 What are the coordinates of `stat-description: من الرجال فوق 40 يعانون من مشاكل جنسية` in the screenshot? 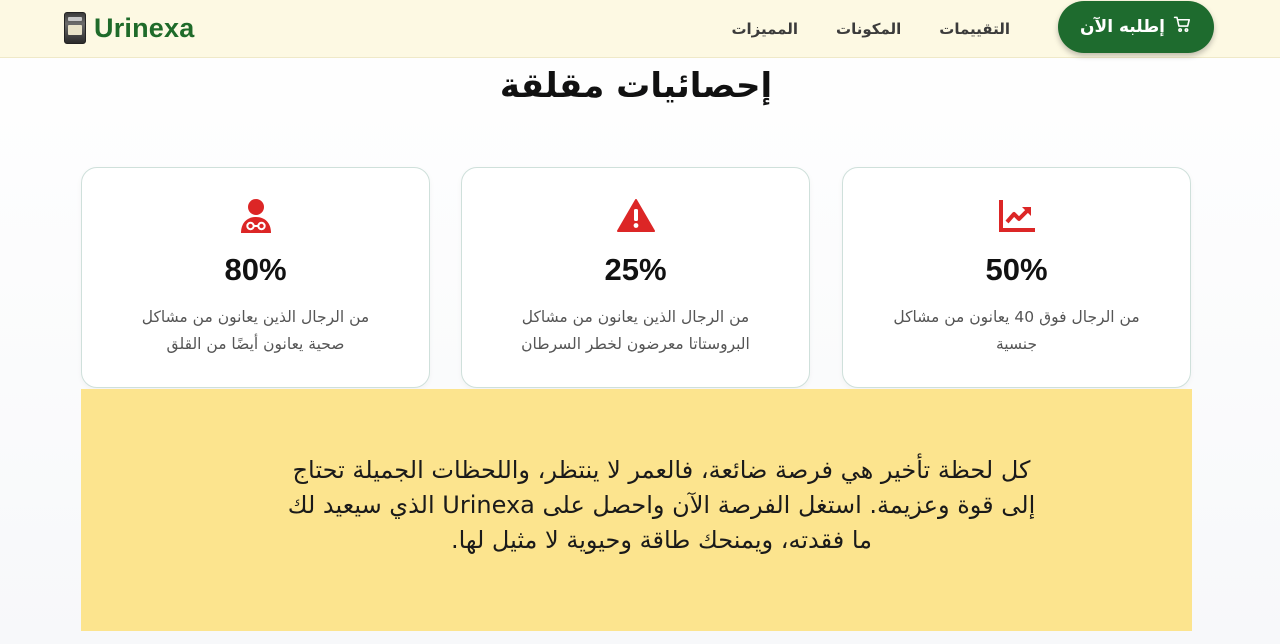 It's located at (1016, 330).